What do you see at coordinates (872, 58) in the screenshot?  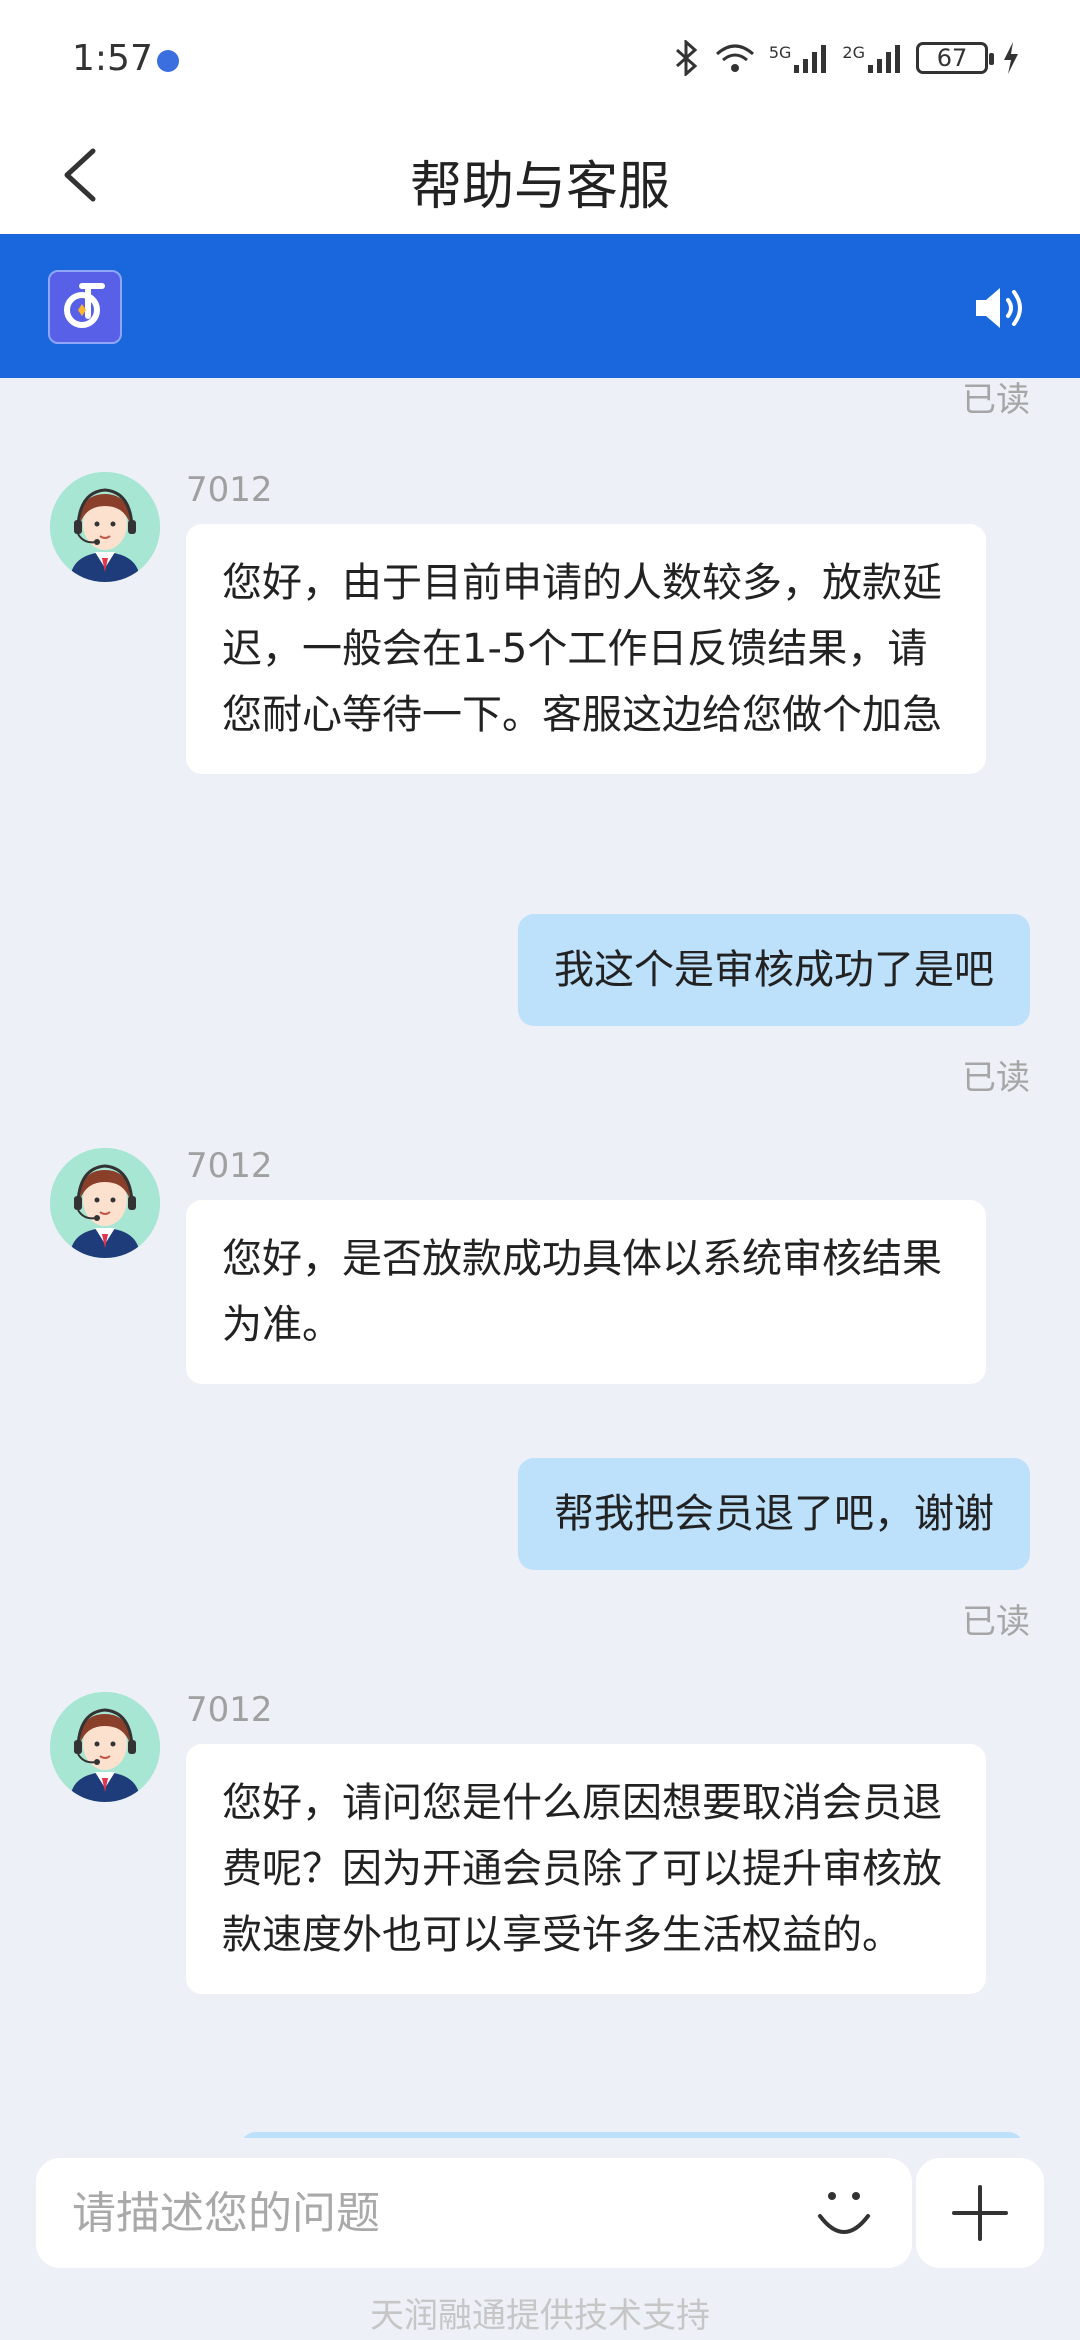 I see `signal-2g-icon: 2G` at bounding box center [872, 58].